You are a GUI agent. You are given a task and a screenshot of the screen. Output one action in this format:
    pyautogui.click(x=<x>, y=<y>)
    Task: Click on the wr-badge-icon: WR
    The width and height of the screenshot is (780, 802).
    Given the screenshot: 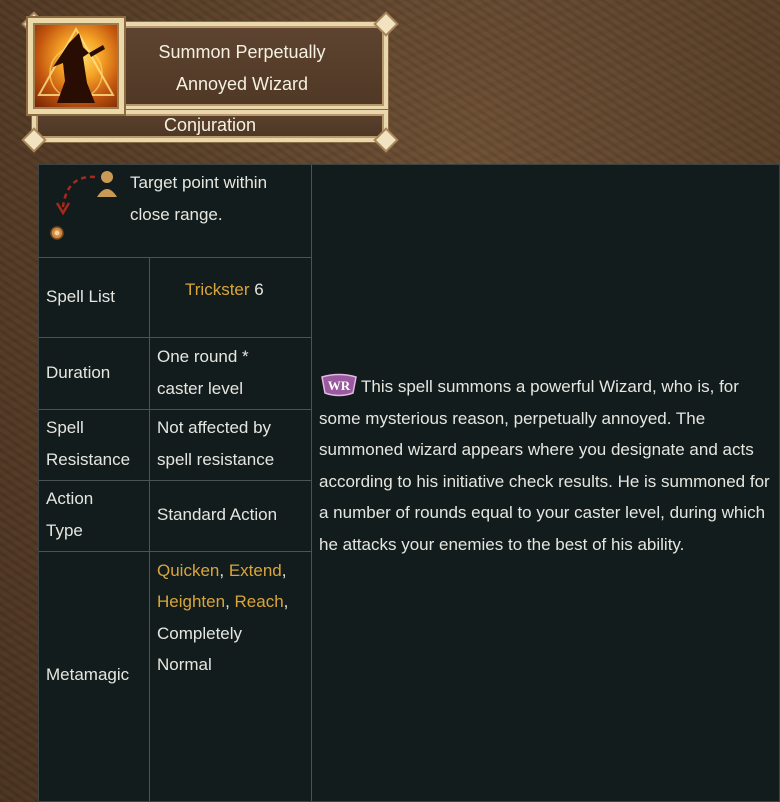 What is the action you would take?
    pyautogui.click(x=339, y=385)
    